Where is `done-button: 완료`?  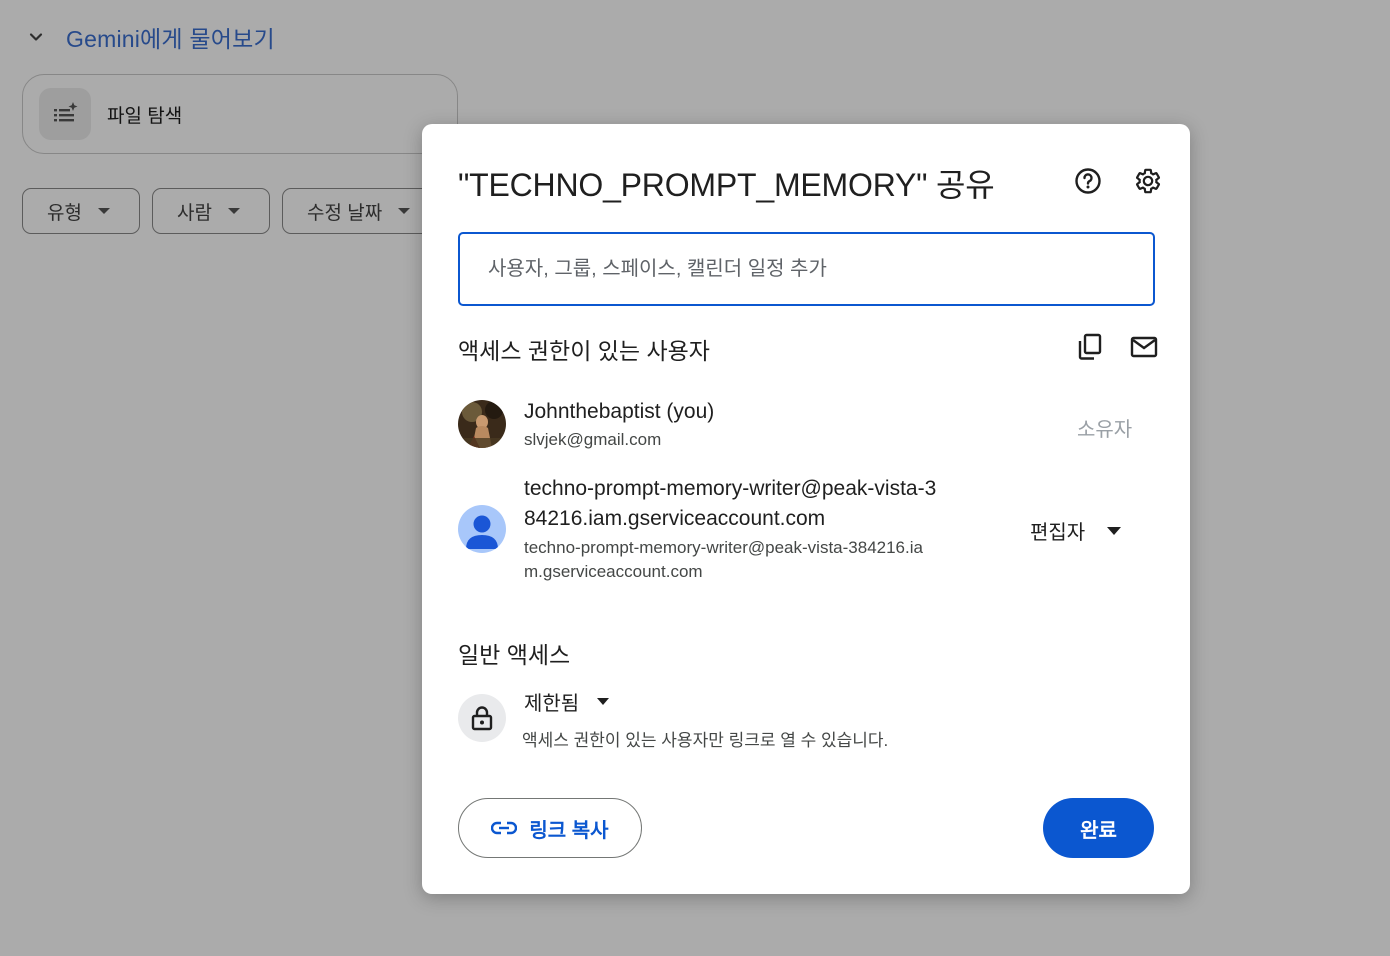 done-button: 완료 is located at coordinates (1098, 828).